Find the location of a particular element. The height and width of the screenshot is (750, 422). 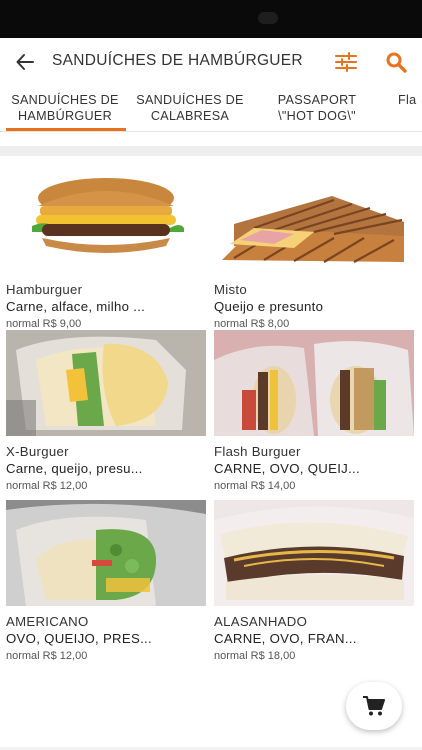

tab-fla: Fla is located at coordinates (410, 100).